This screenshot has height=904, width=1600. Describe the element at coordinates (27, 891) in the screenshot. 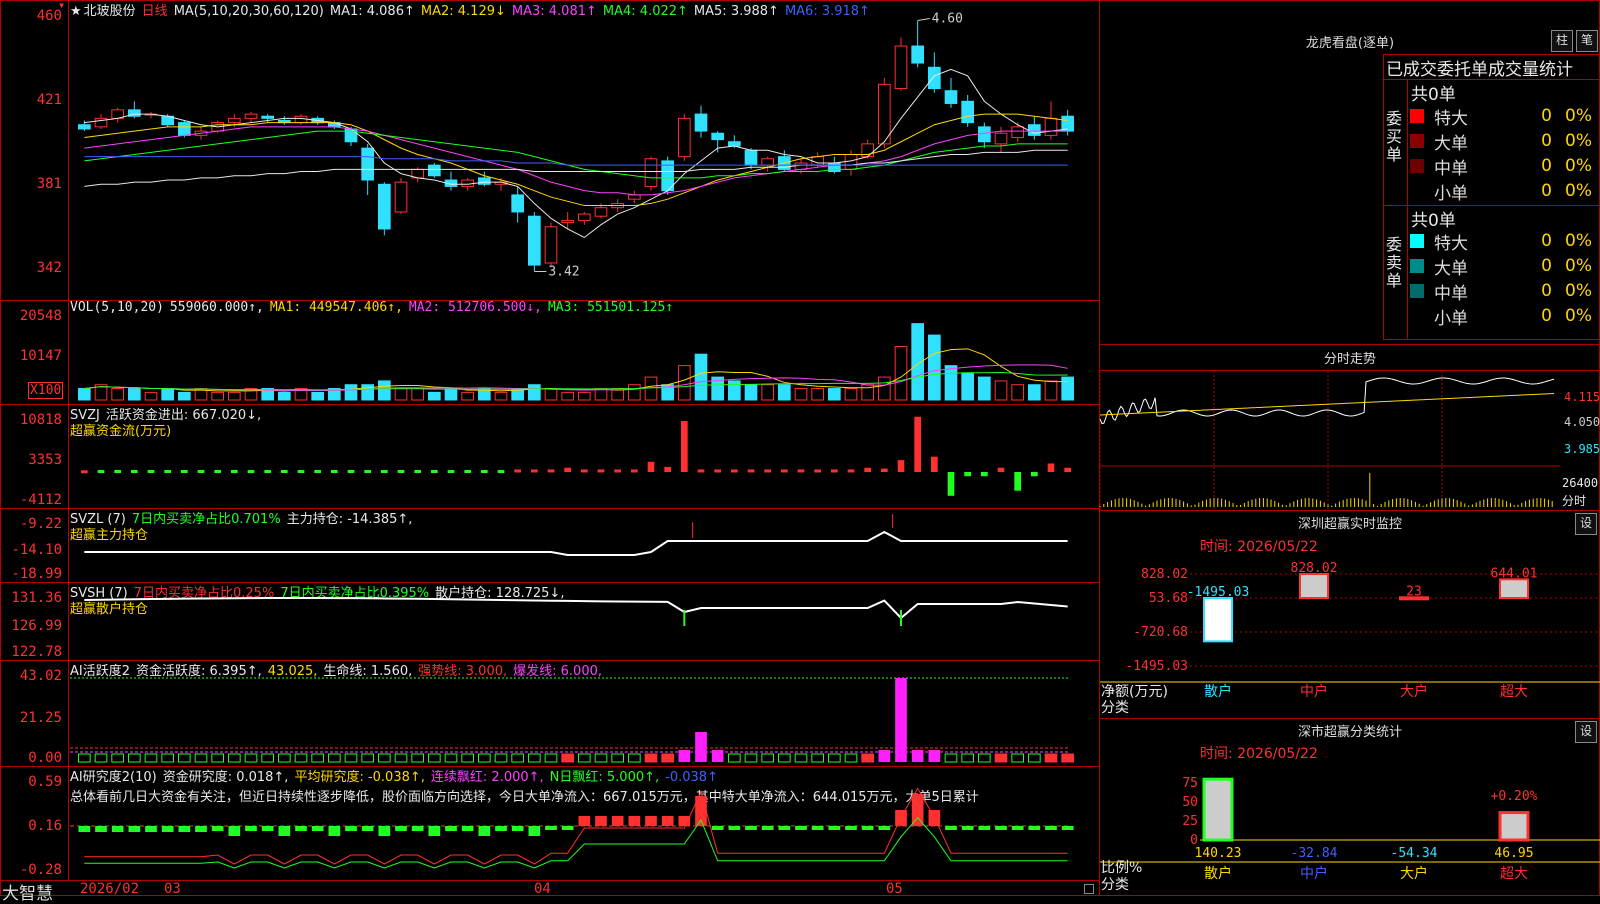

I see `app-logo: 大智慧` at that location.